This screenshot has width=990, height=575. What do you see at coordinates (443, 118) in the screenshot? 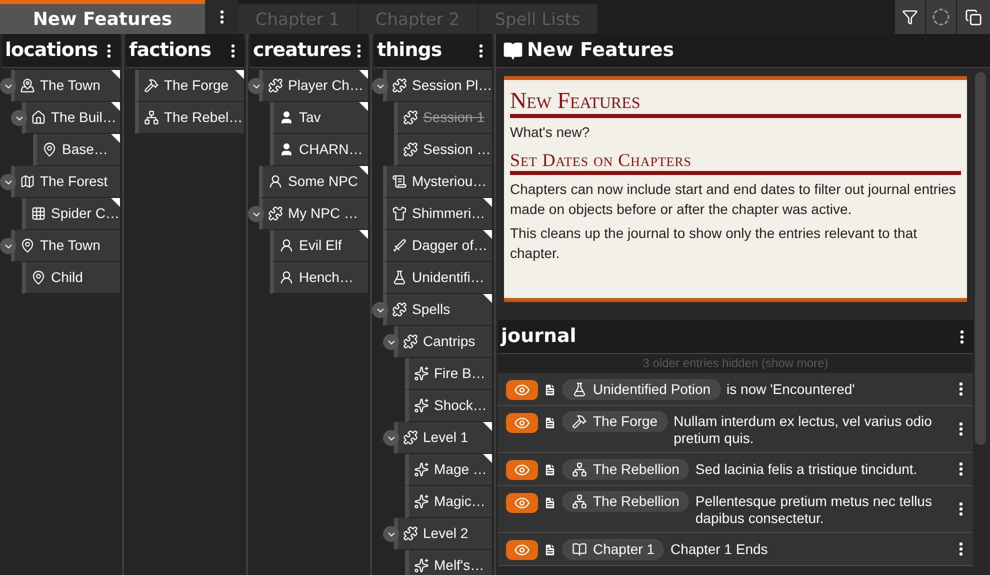
I see `tree-item: Session 1` at bounding box center [443, 118].